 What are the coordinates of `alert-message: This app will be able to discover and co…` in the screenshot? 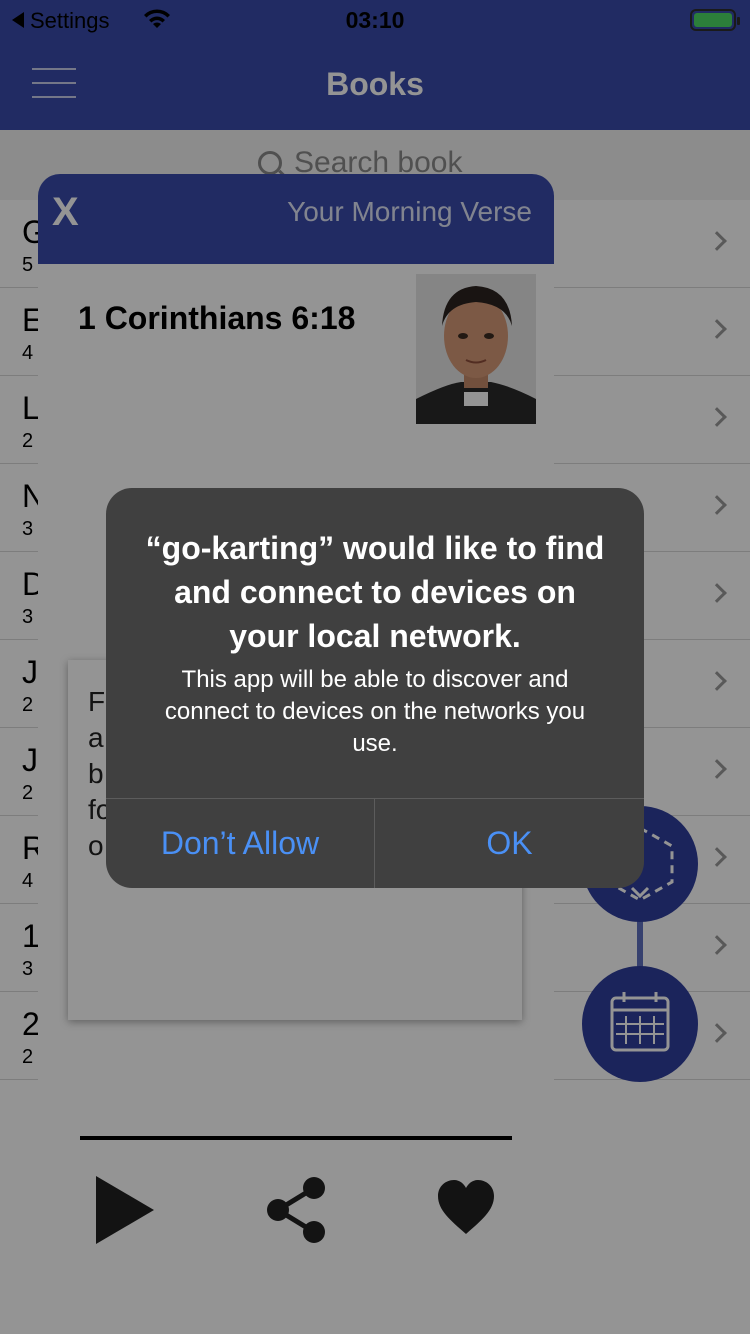 It's located at (375, 711).